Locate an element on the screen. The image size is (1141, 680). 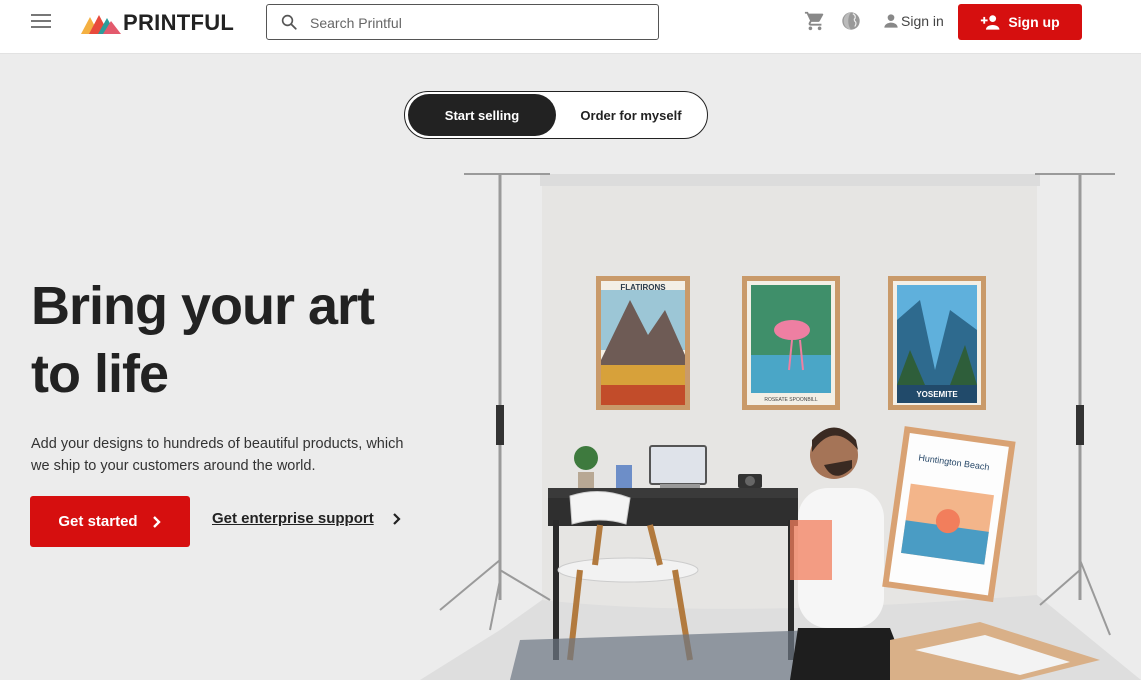
search-input is located at coordinates (475, 23).